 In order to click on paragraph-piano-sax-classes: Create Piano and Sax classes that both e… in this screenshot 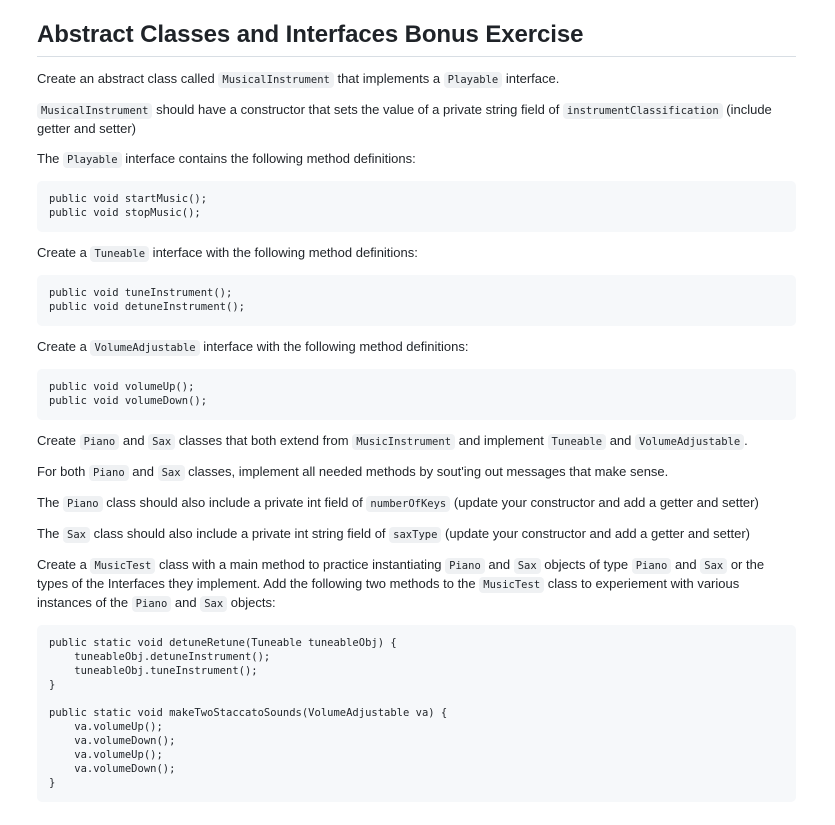, I will do `click(416, 441)`.